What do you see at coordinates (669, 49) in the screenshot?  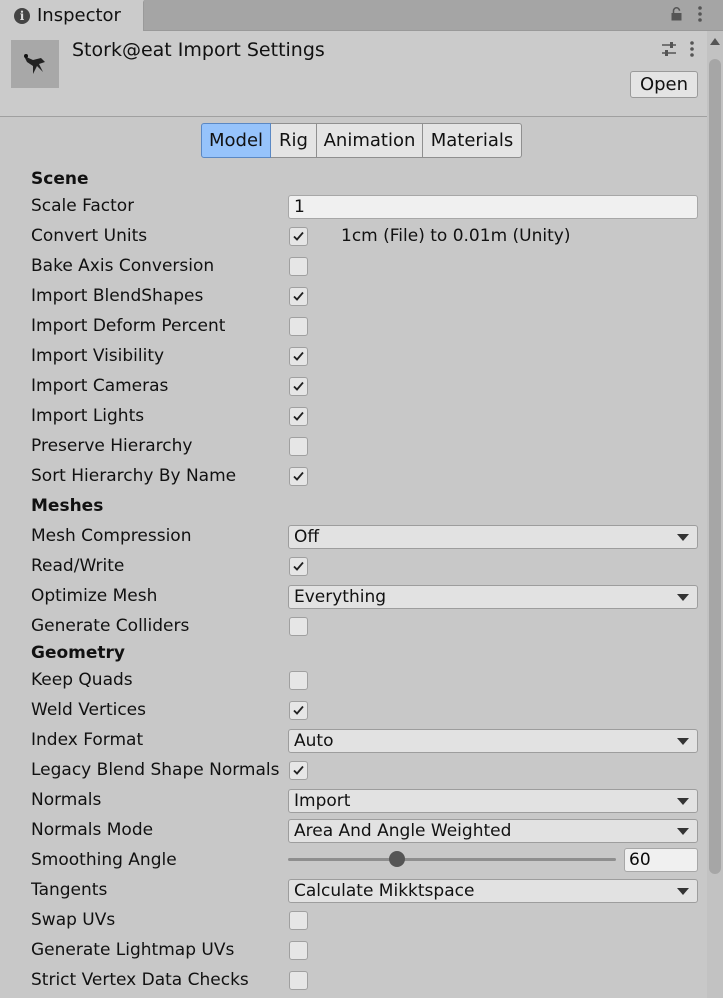 I see `settings-sliders-icon` at bounding box center [669, 49].